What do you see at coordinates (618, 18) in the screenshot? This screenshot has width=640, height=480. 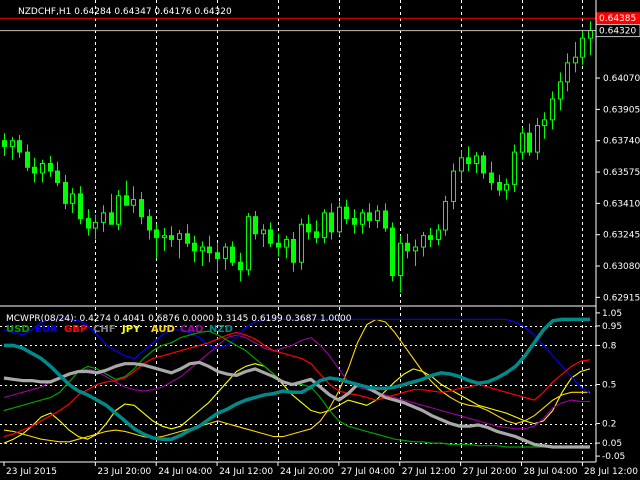 I see `ask-price-tag: 0.64385` at bounding box center [618, 18].